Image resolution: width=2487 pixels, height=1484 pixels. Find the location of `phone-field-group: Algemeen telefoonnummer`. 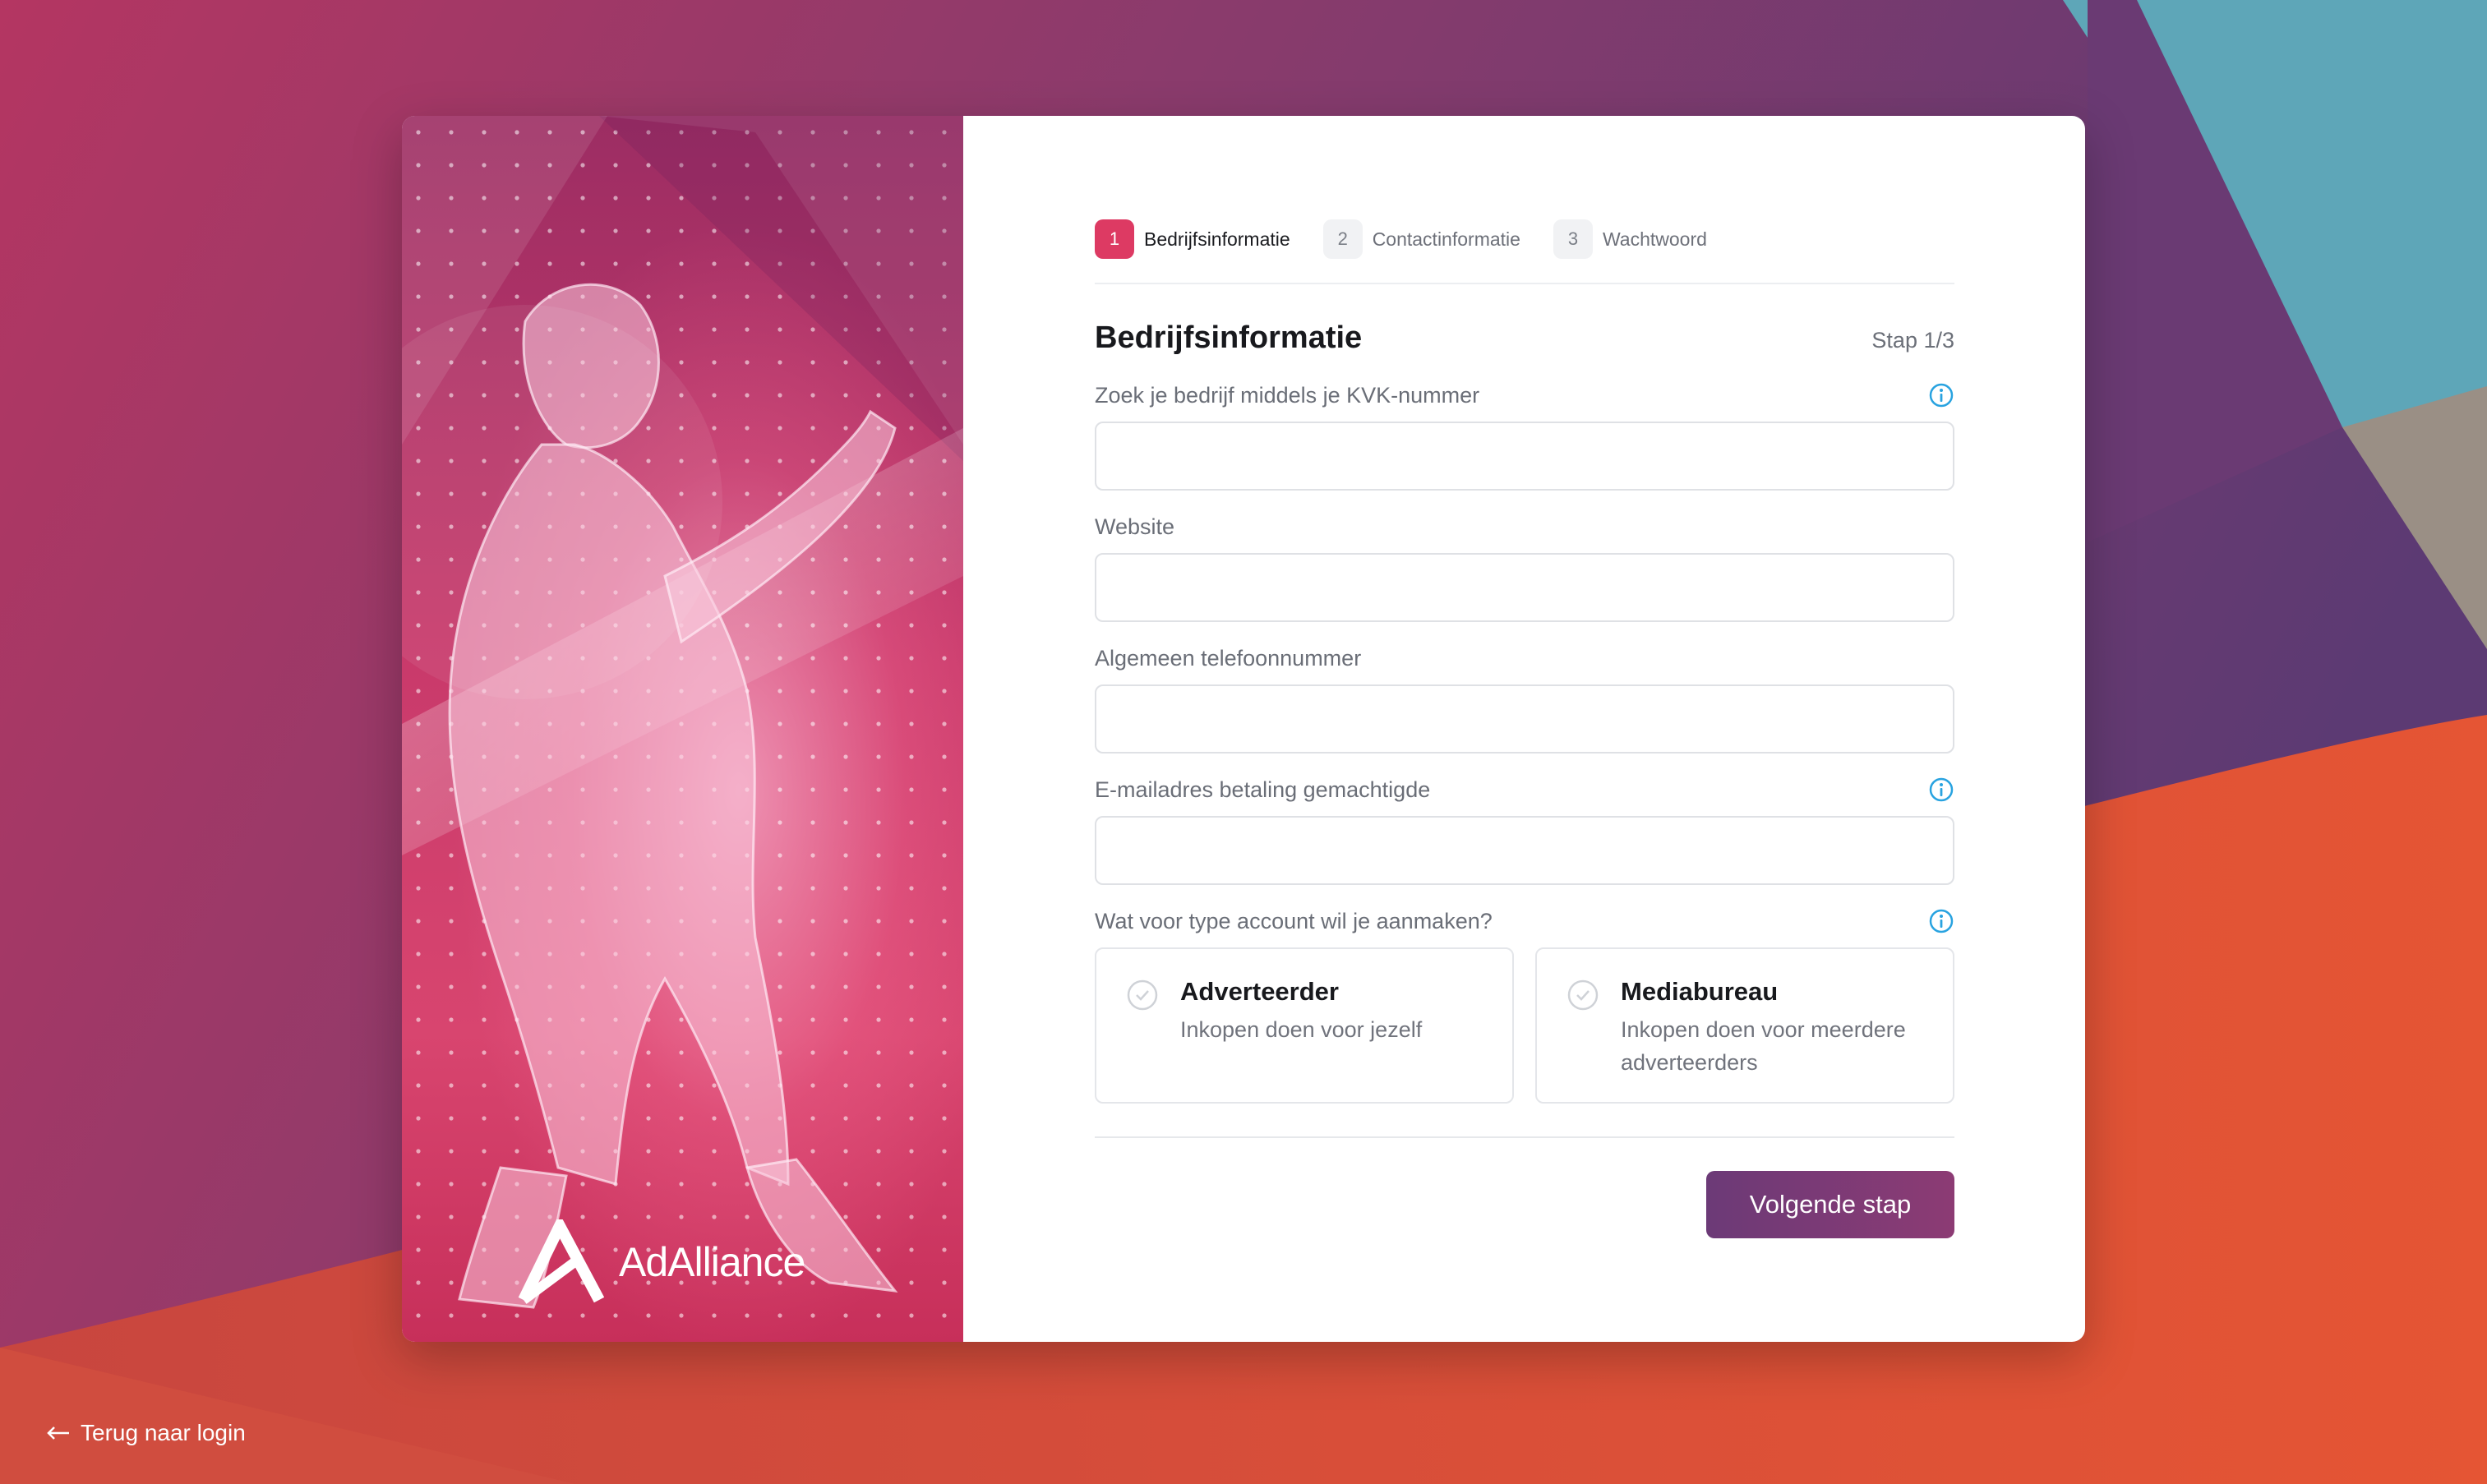

phone-field-group: Algemeen telefoonnummer is located at coordinates (1525, 698).